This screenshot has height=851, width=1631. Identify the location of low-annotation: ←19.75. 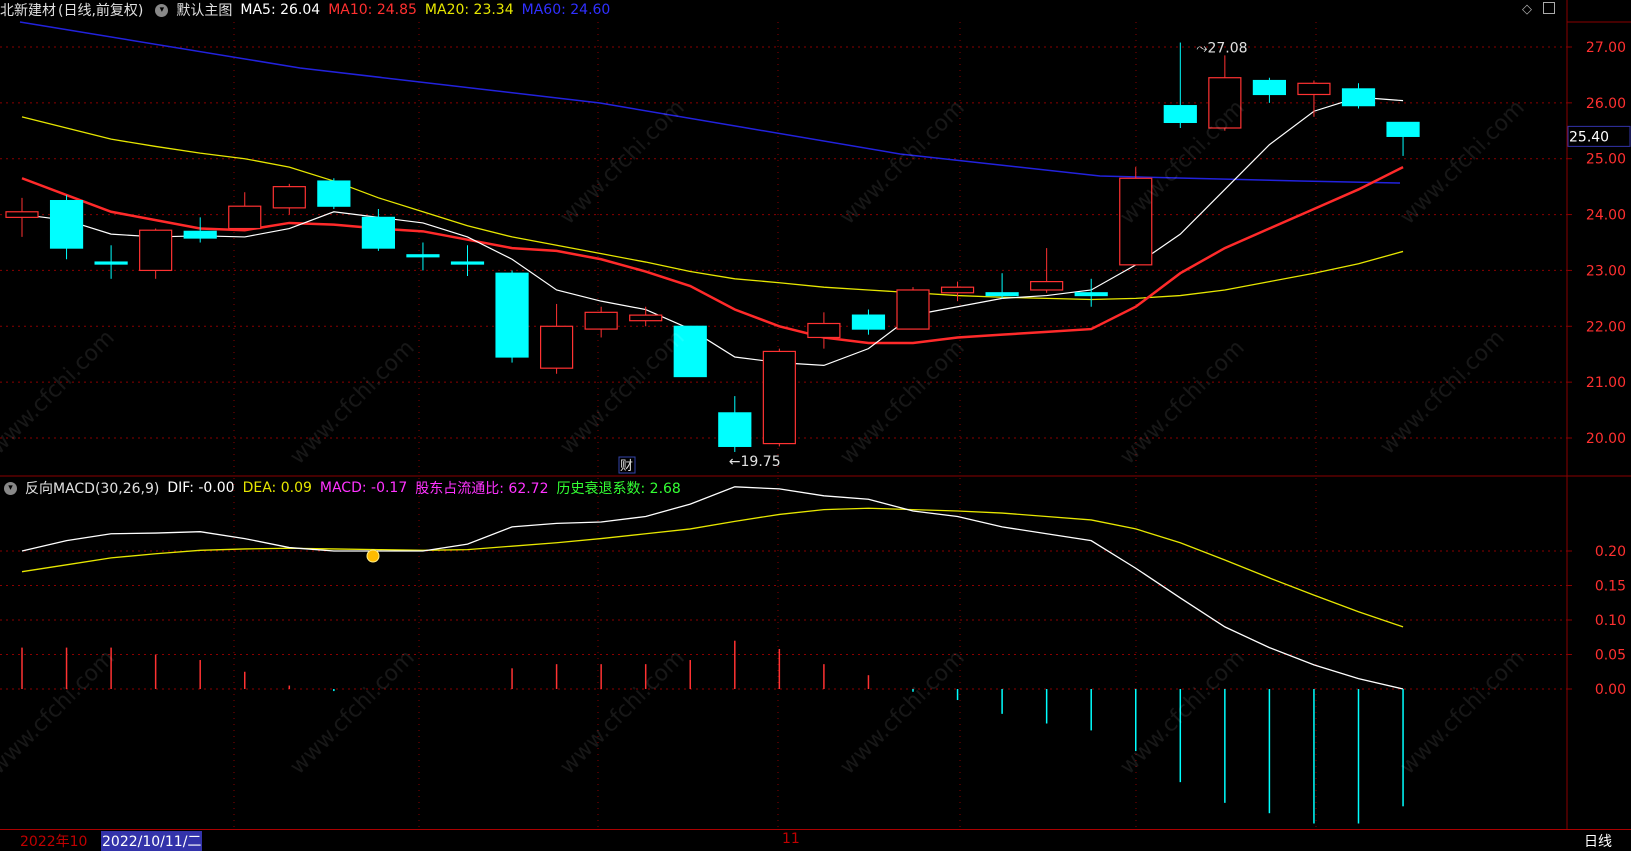
(755, 462).